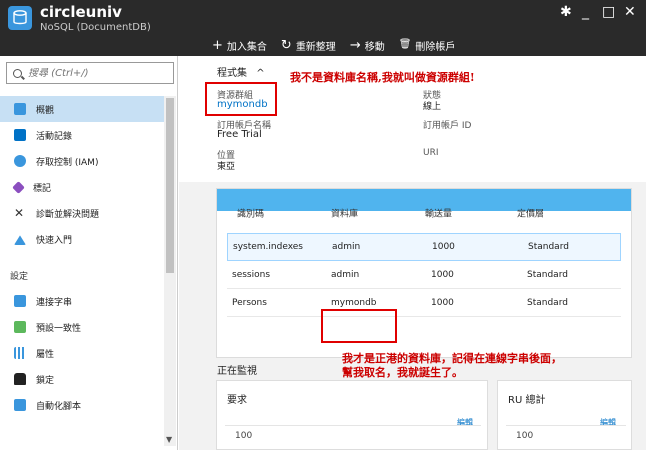  What do you see at coordinates (286, 45) in the screenshot?
I see `refresh-icon: ↻` at bounding box center [286, 45].